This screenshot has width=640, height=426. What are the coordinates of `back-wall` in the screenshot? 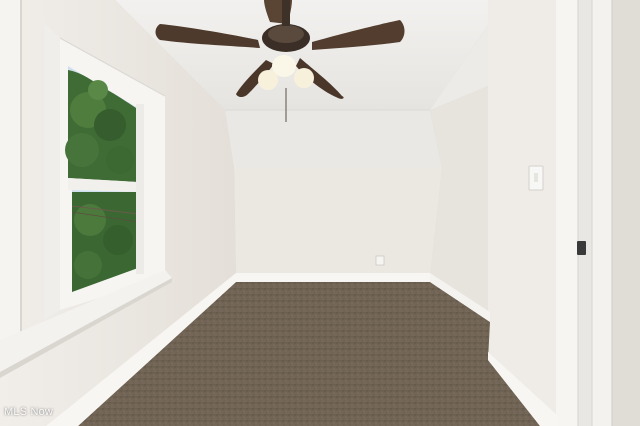 It's located at (338, 223).